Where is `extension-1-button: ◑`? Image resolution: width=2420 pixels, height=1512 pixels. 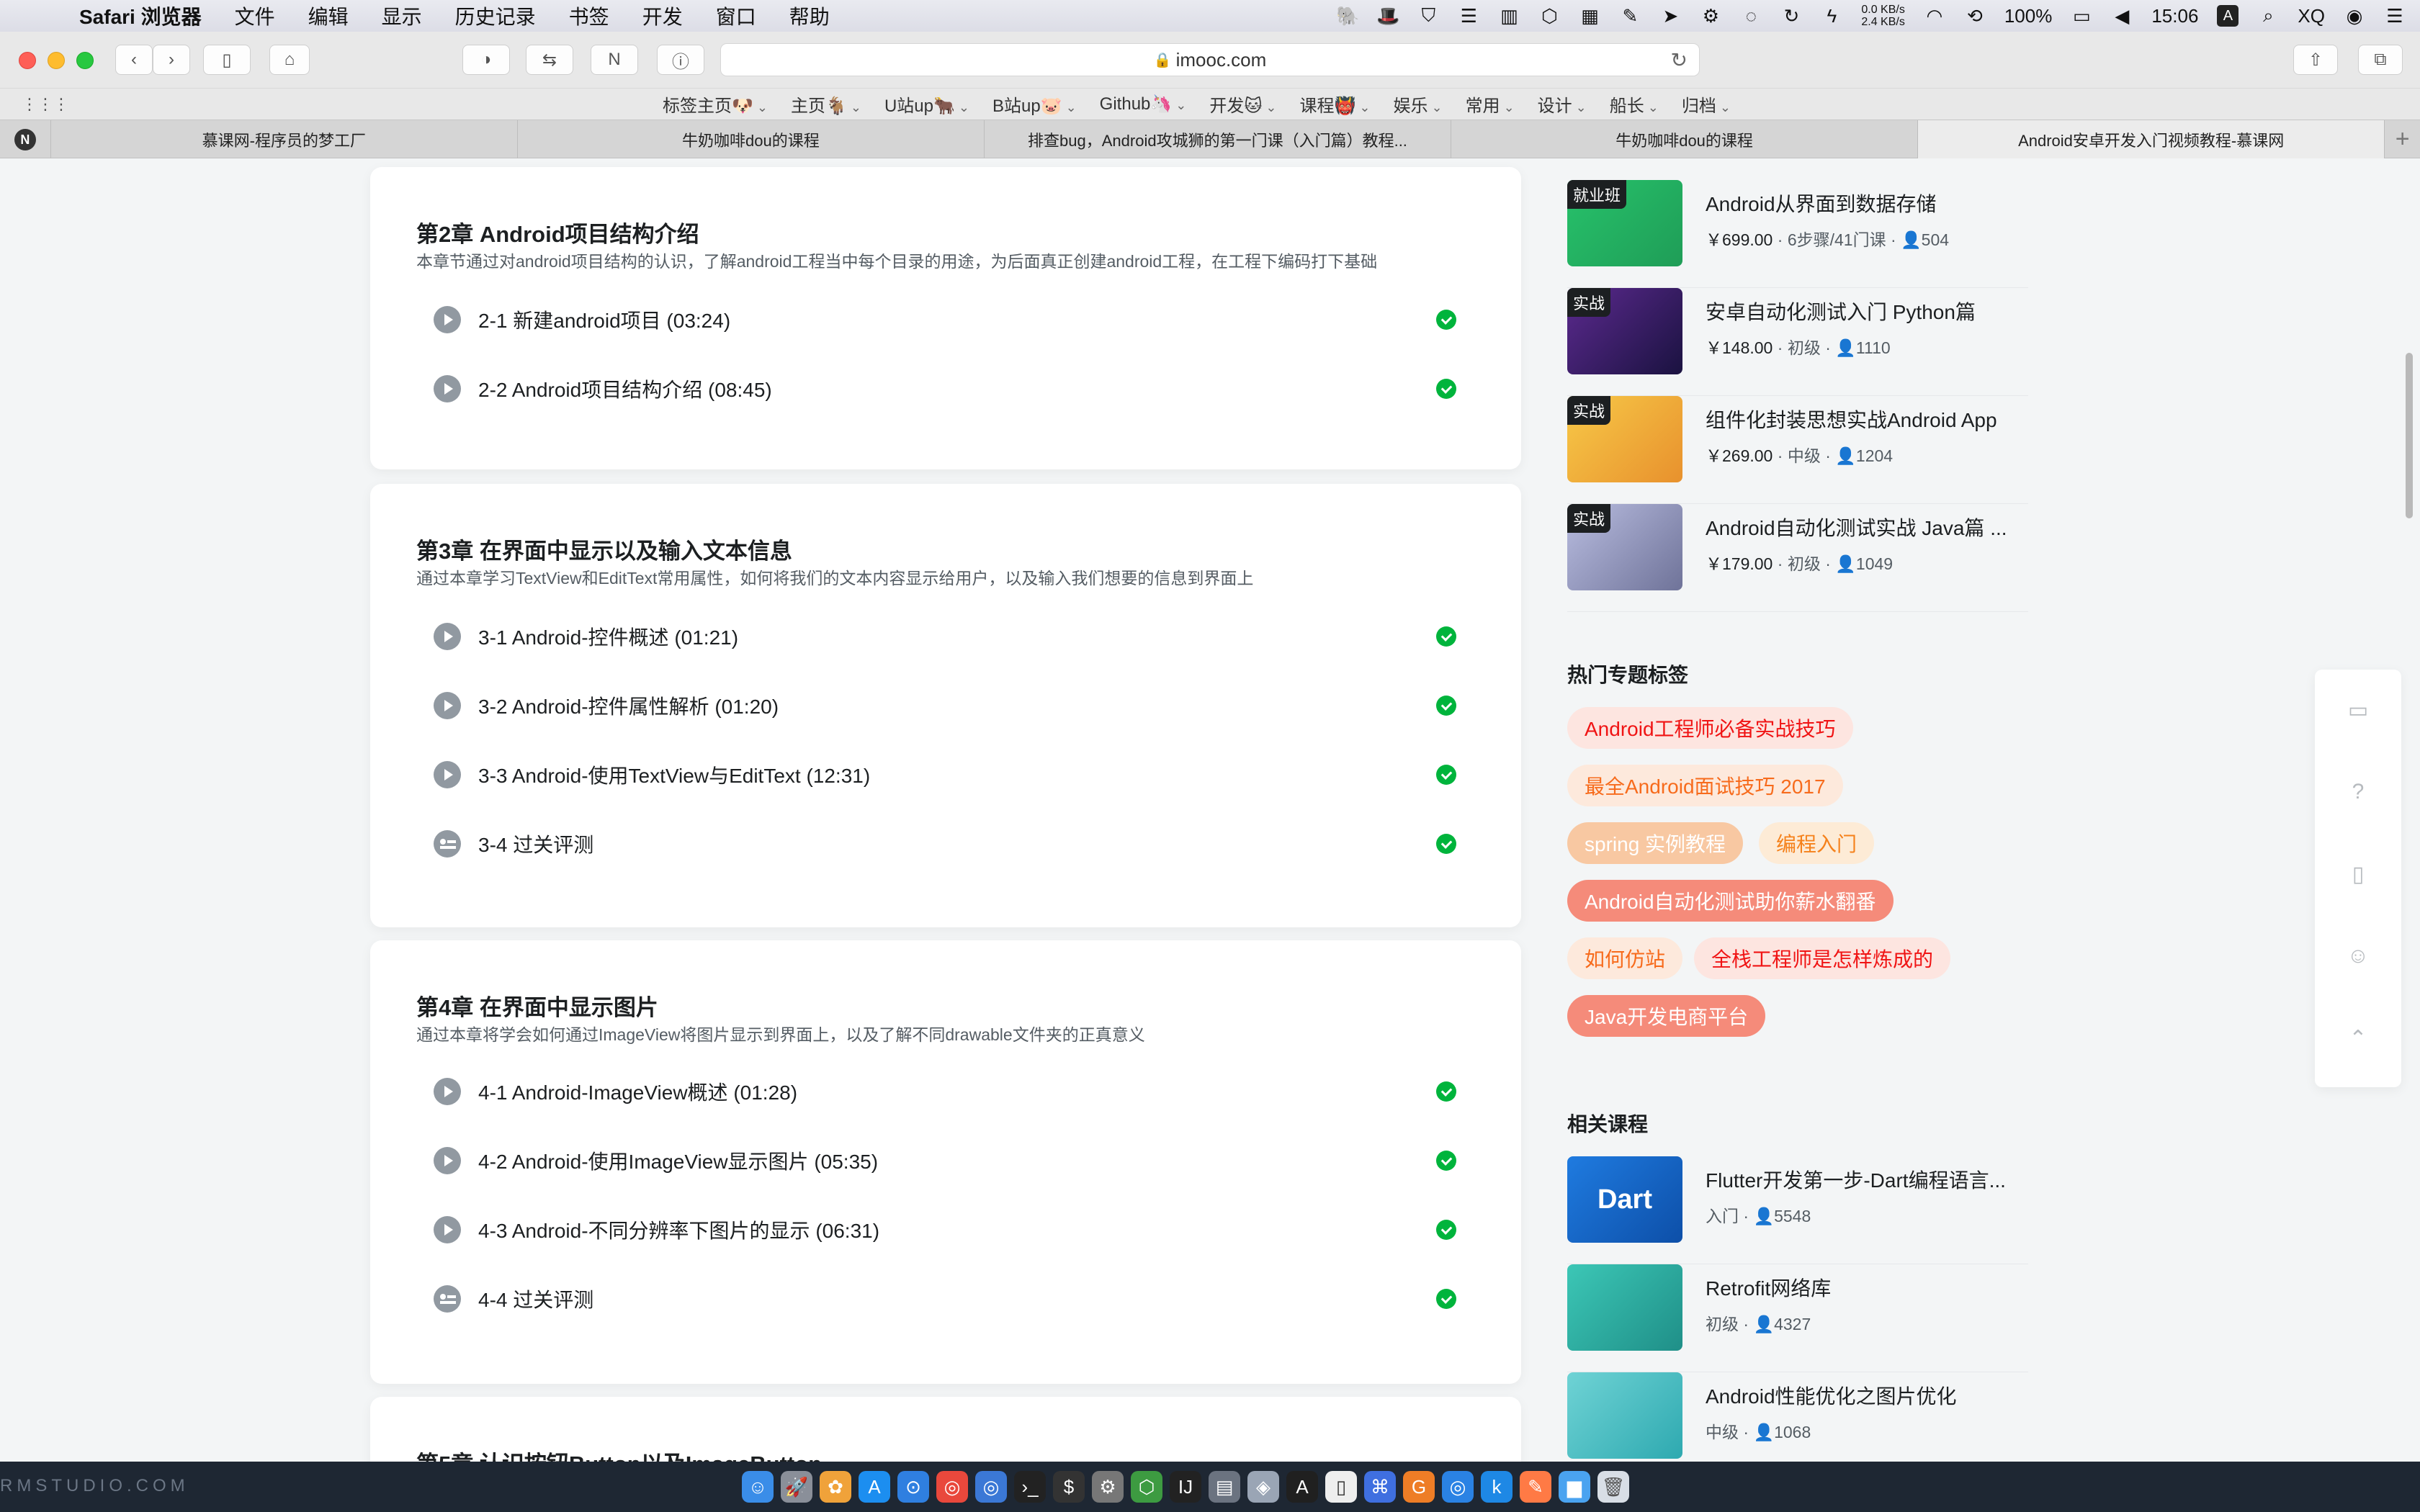 extension-1-button: ◑ is located at coordinates (486, 60).